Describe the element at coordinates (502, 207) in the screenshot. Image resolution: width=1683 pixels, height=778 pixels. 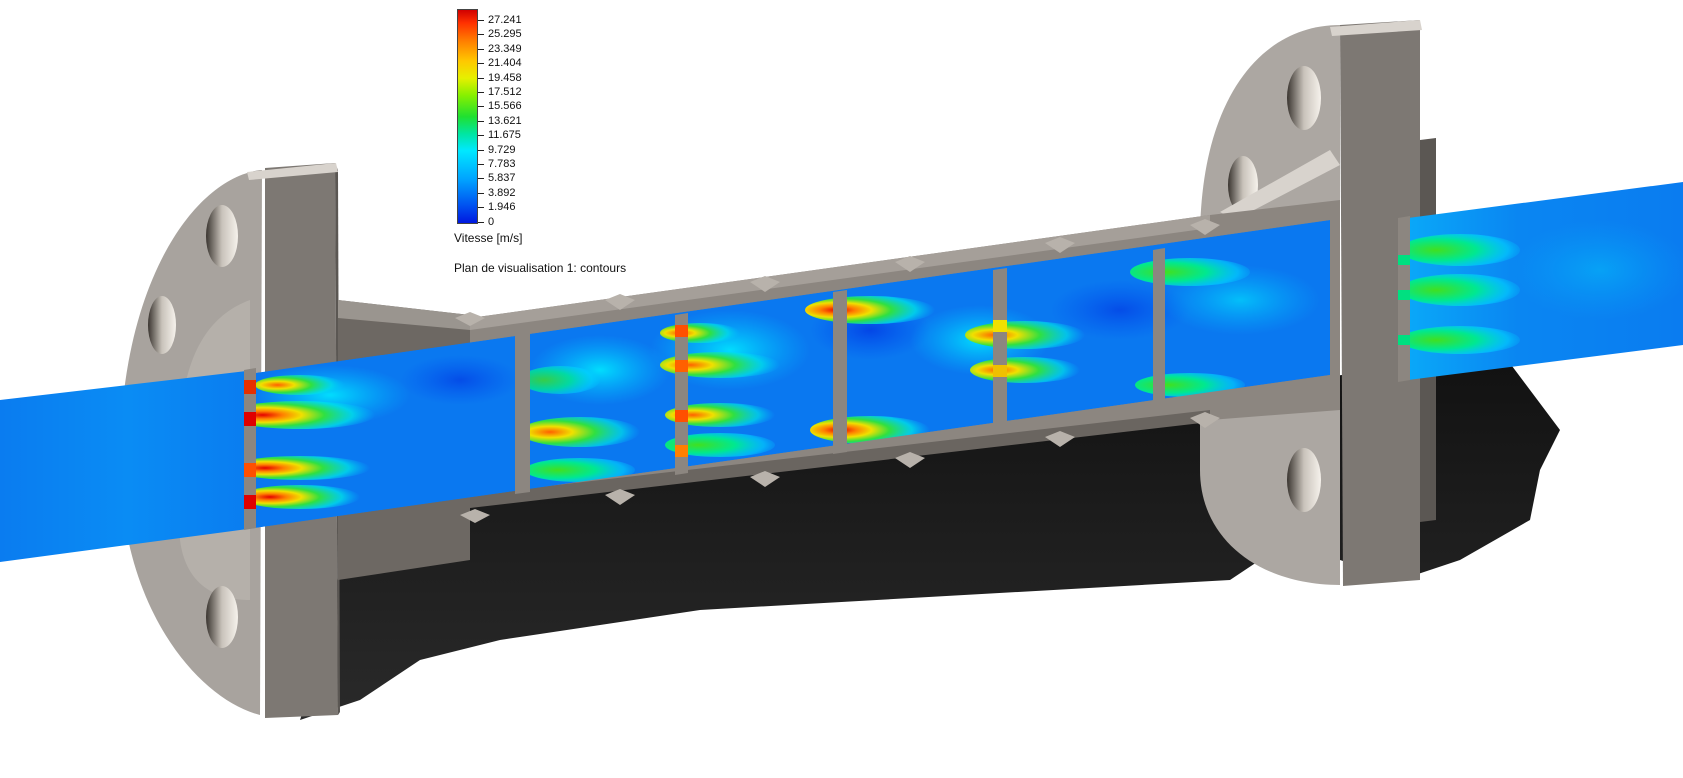
I see `legend-tick-label: 1.946` at that location.